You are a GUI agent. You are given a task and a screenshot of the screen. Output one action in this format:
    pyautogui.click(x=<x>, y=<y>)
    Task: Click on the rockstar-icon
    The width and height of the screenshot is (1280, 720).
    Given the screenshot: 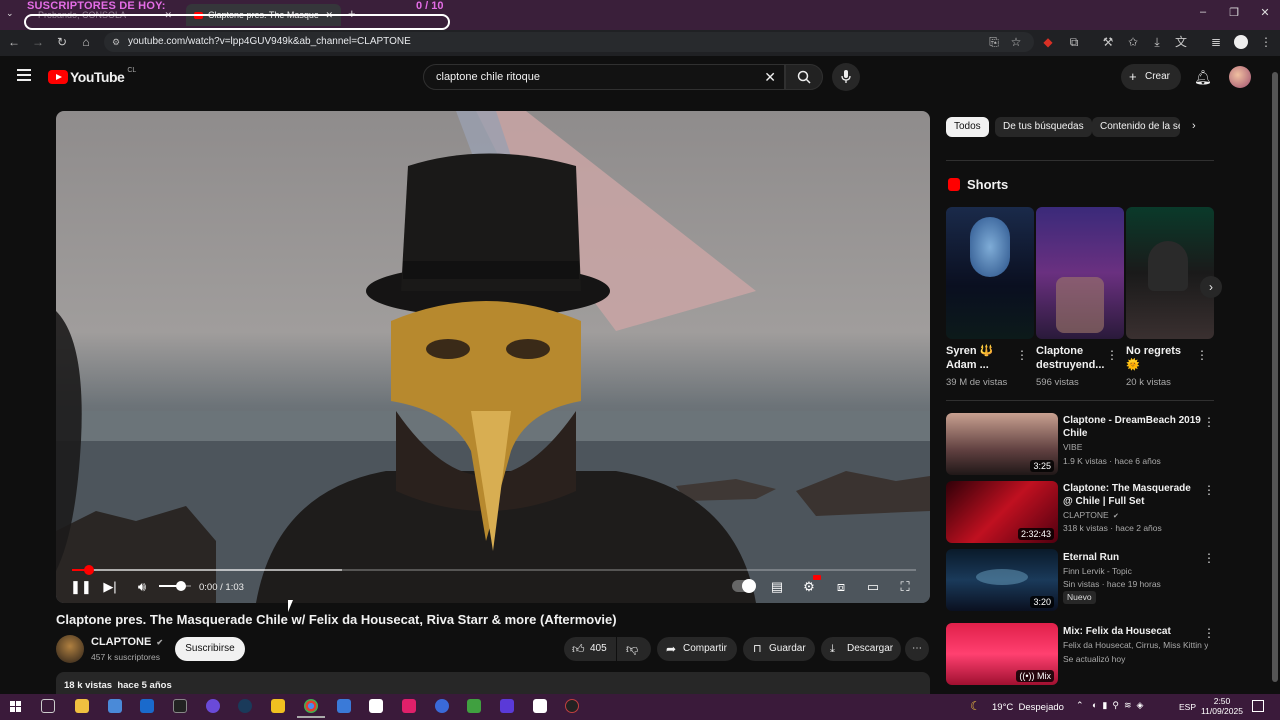 What is the action you would take?
    pyautogui.click(x=278, y=706)
    